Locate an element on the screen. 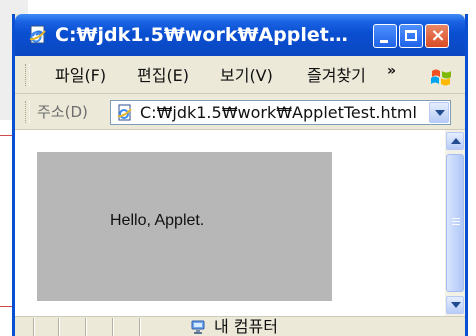 The image size is (476, 336). scrollbar-thumb is located at coordinates (455, 223).